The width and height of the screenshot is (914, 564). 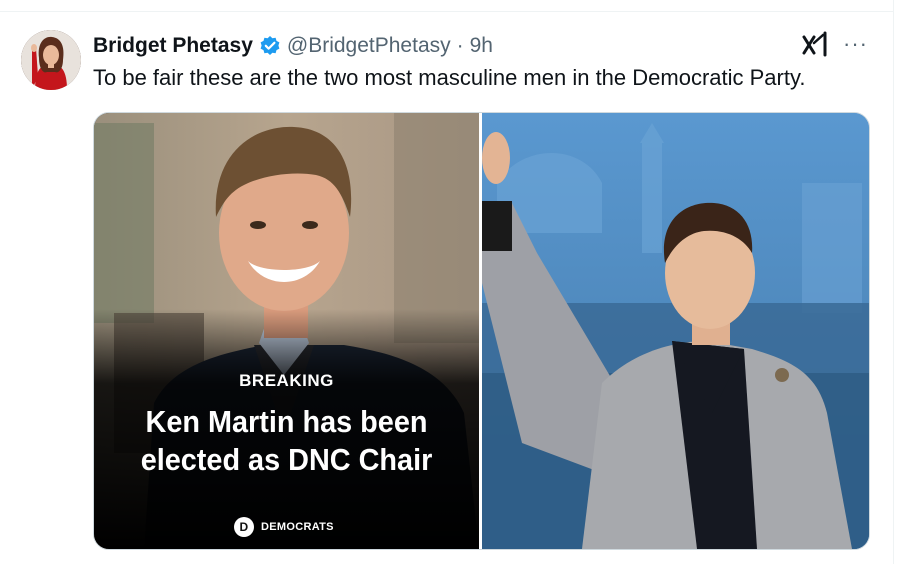 I want to click on democrats-brand: D DEMOCRATS, so click(x=284, y=527).